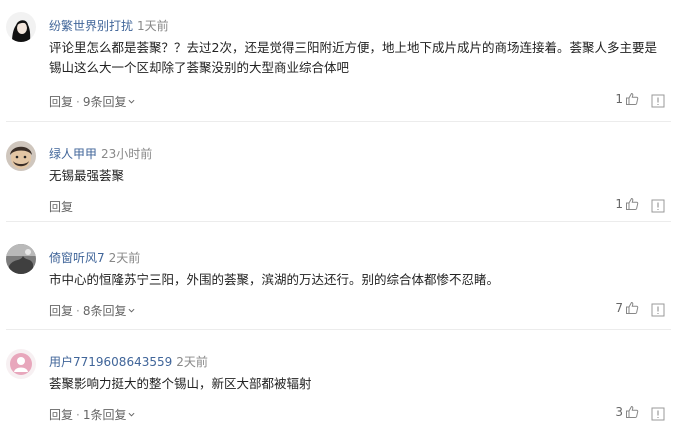 The width and height of the screenshot is (677, 426). I want to click on comment-actions: 回复 · 8条回复, so click(92, 310).